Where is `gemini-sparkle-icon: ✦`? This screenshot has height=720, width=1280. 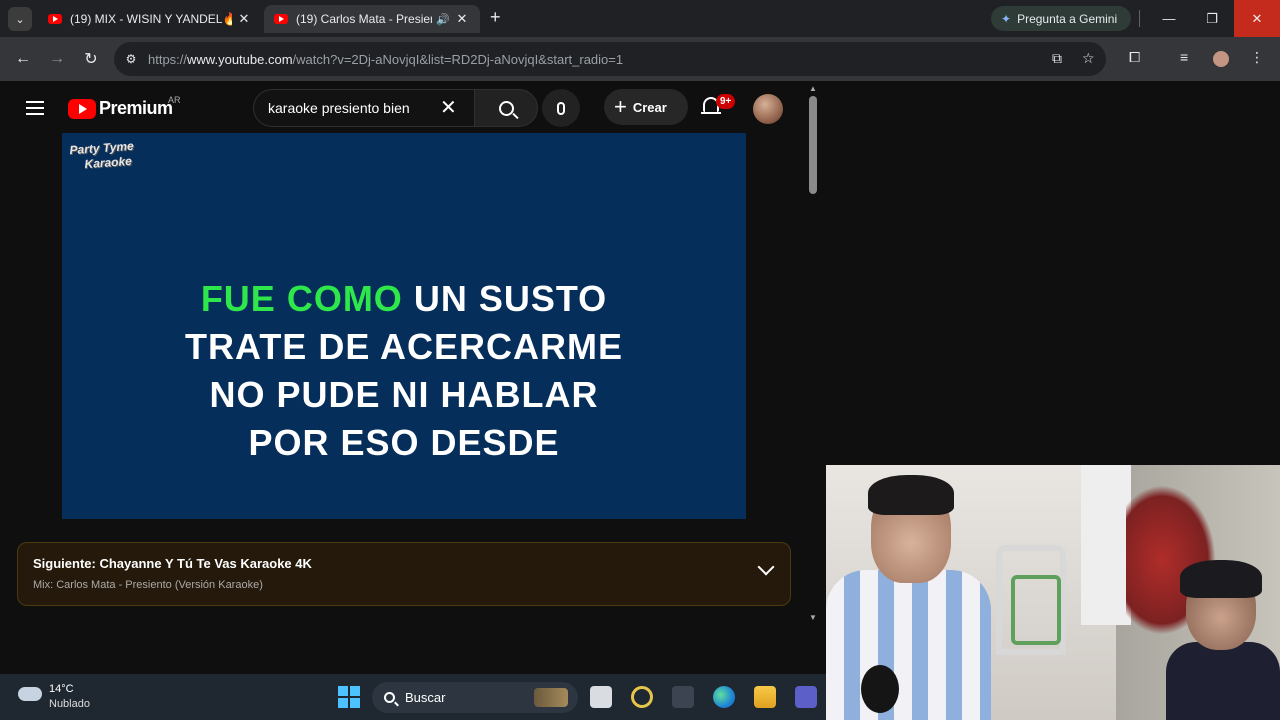 gemini-sparkle-icon: ✦ is located at coordinates (1006, 18).